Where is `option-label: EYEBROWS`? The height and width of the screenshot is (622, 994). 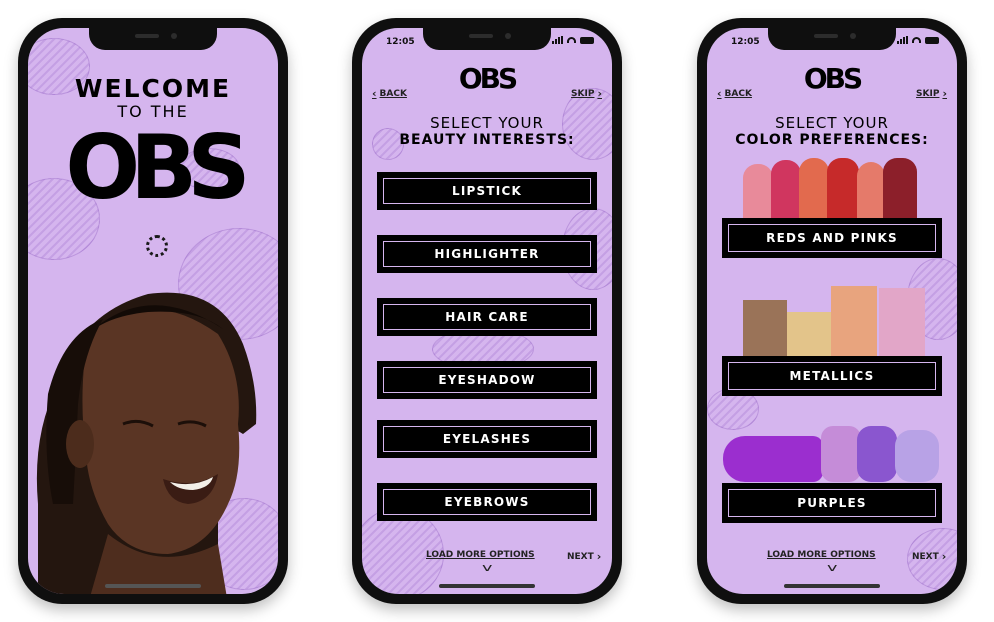
option-label: EYEBROWS is located at coordinates (487, 502).